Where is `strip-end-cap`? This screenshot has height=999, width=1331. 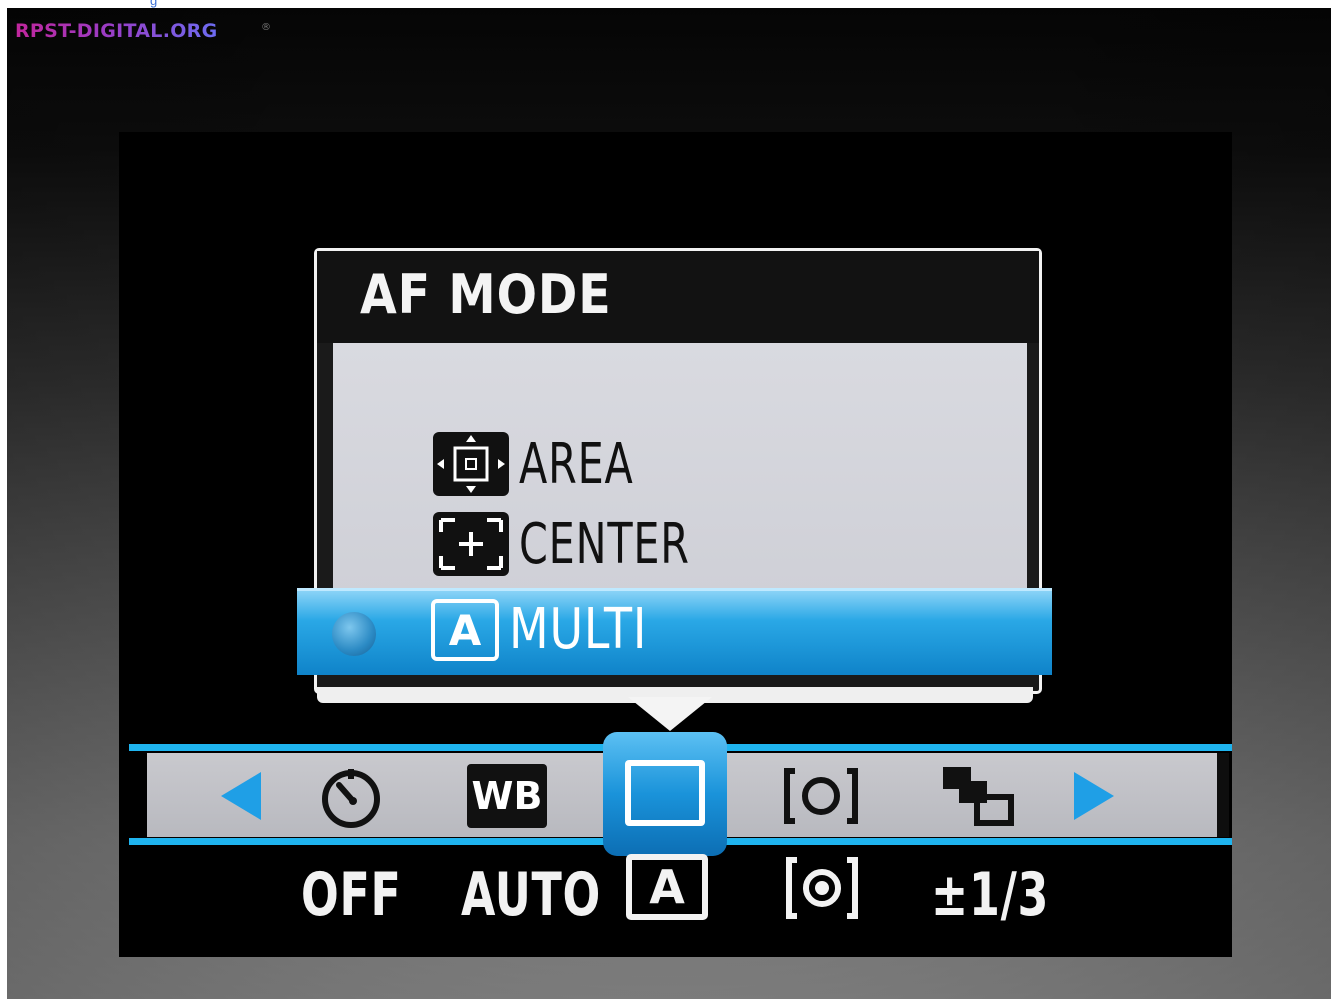 strip-end-cap is located at coordinates (1223, 795).